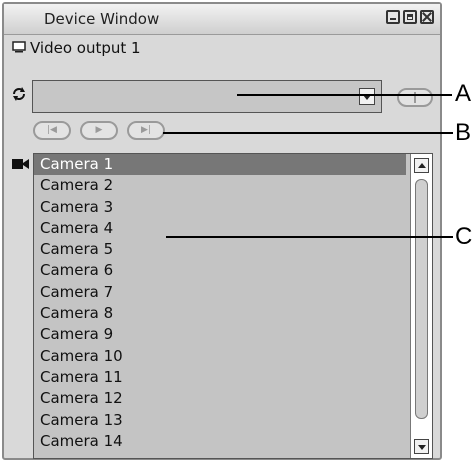 This screenshot has height=463, width=476. I want to click on callout-c: C, so click(464, 236).